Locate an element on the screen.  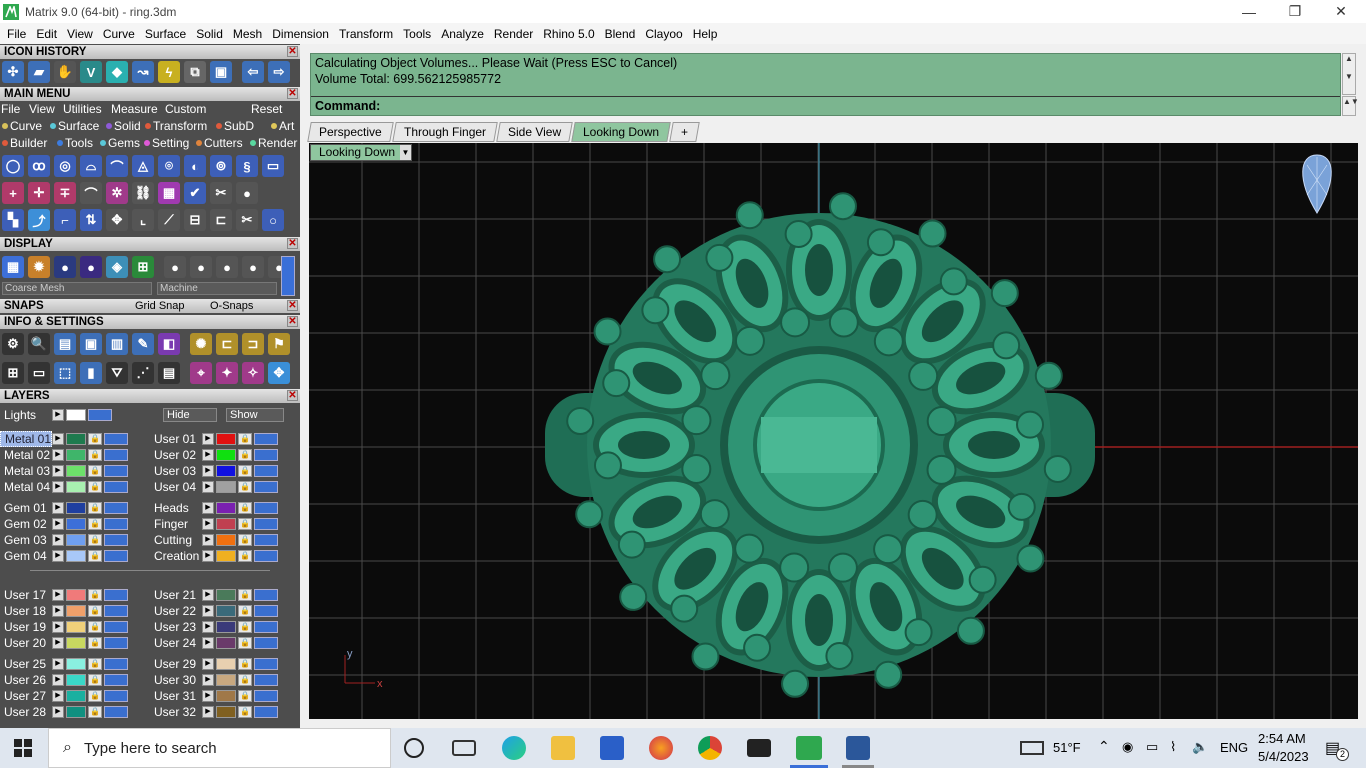
category-builder: Builder is located at coordinates (24, 143).